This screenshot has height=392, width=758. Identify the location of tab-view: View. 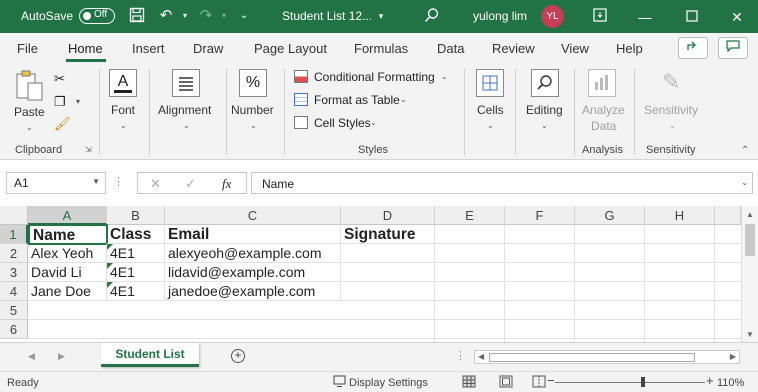
(575, 48).